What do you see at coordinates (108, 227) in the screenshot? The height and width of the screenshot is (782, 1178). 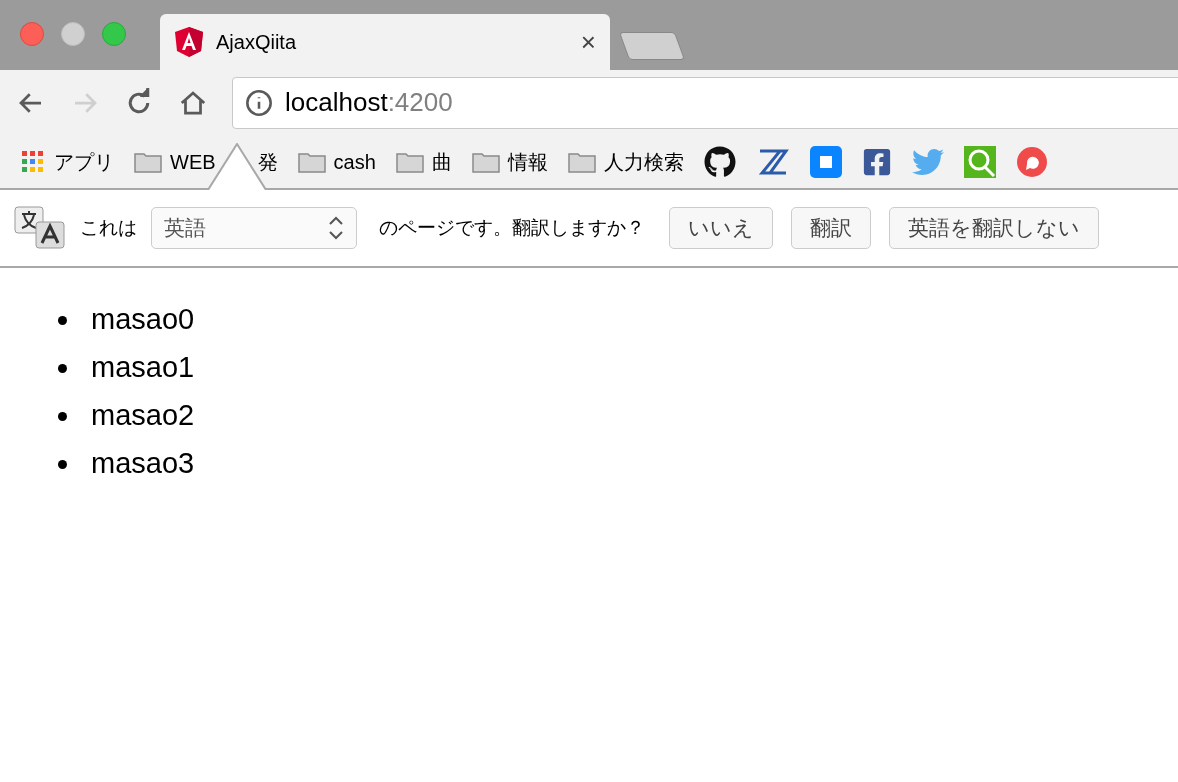 I see `prompt-text: これは` at bounding box center [108, 227].